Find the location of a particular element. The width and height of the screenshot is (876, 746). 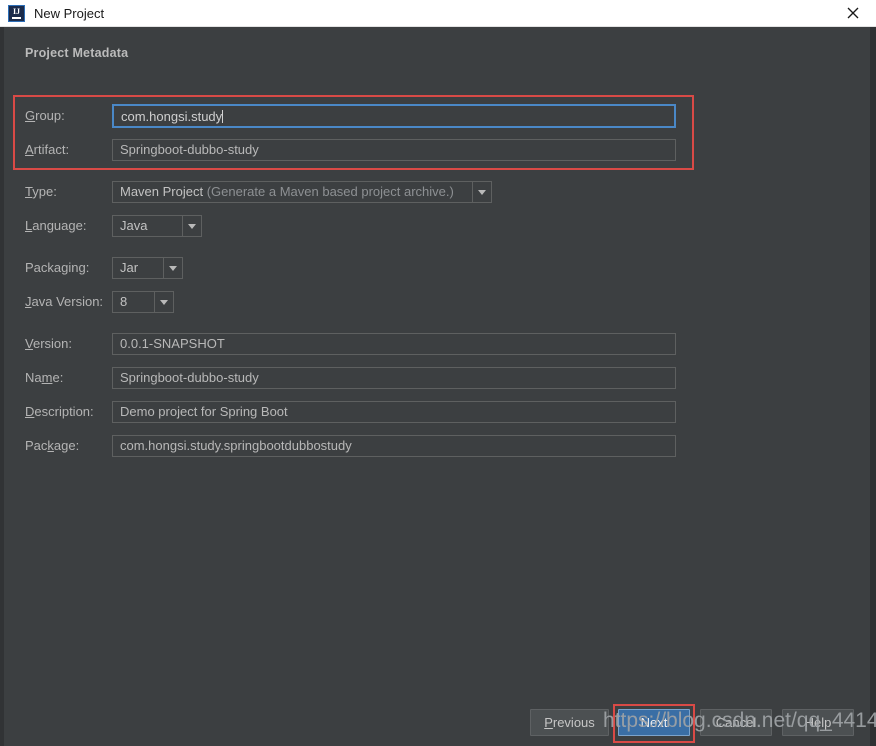

version-input-value: 0.0.1-SNAPSHOT is located at coordinates (172, 343).